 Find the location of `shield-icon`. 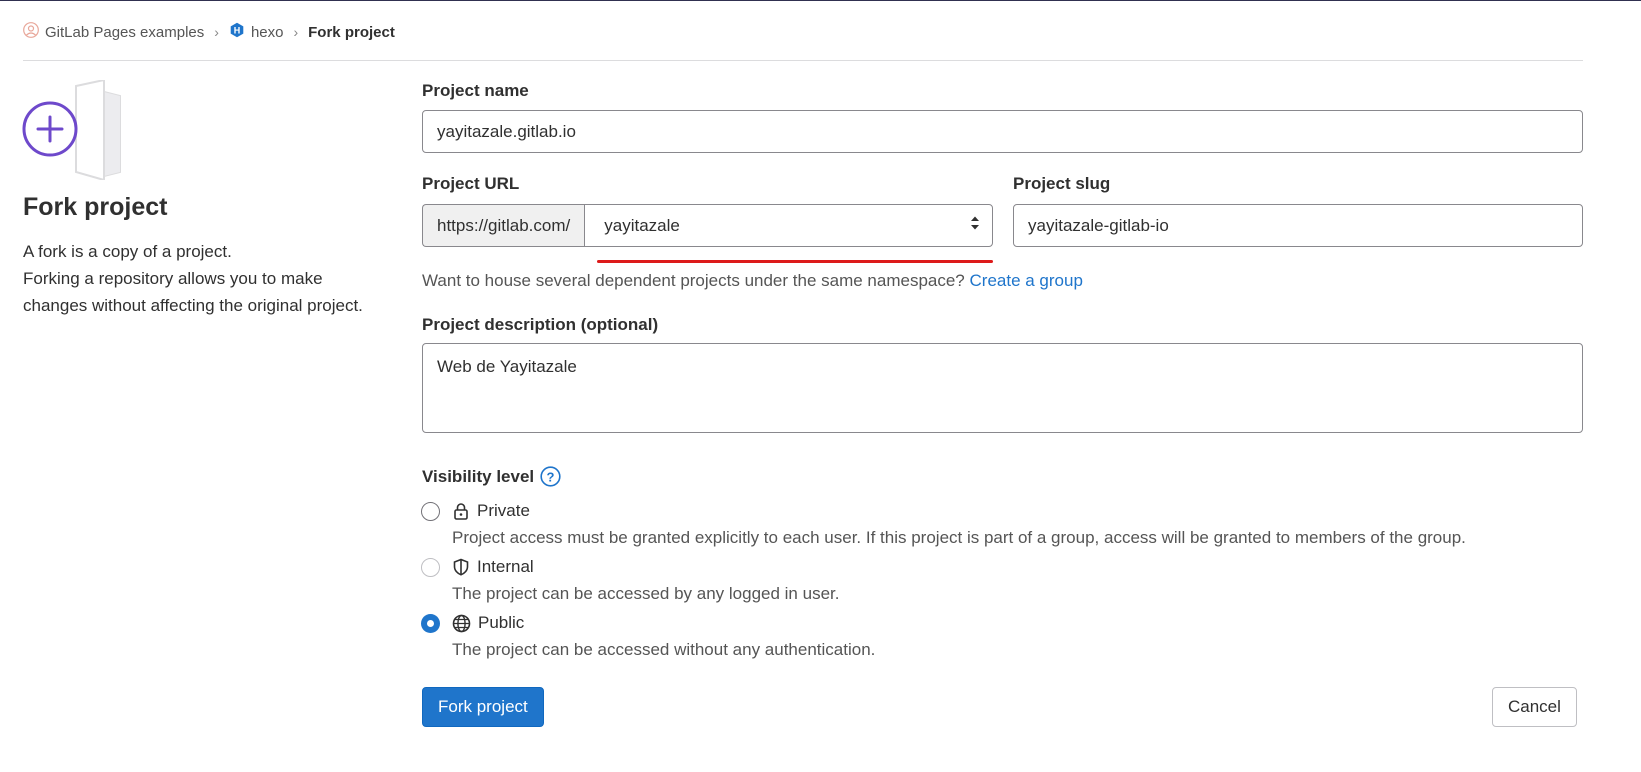

shield-icon is located at coordinates (461, 567).